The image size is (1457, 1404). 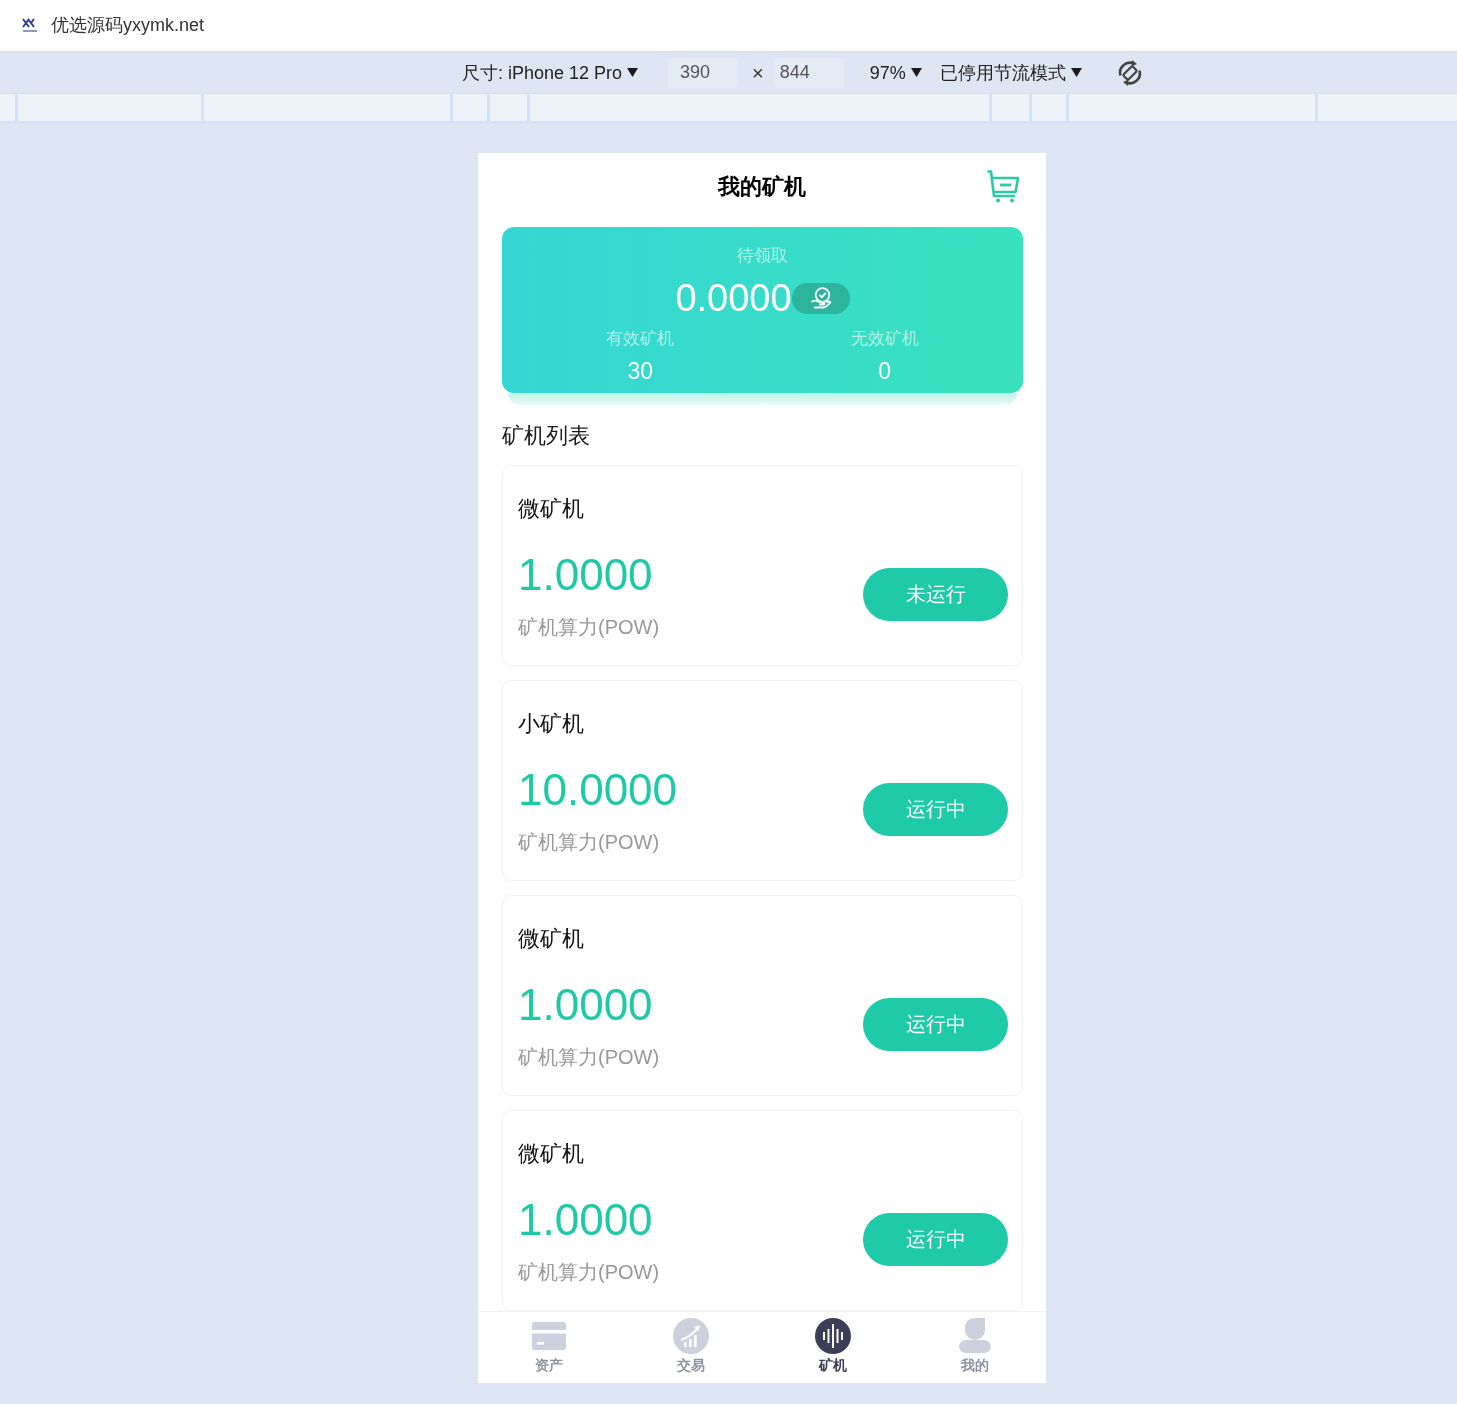 What do you see at coordinates (975, 1336) in the screenshot?
I see `person-icon` at bounding box center [975, 1336].